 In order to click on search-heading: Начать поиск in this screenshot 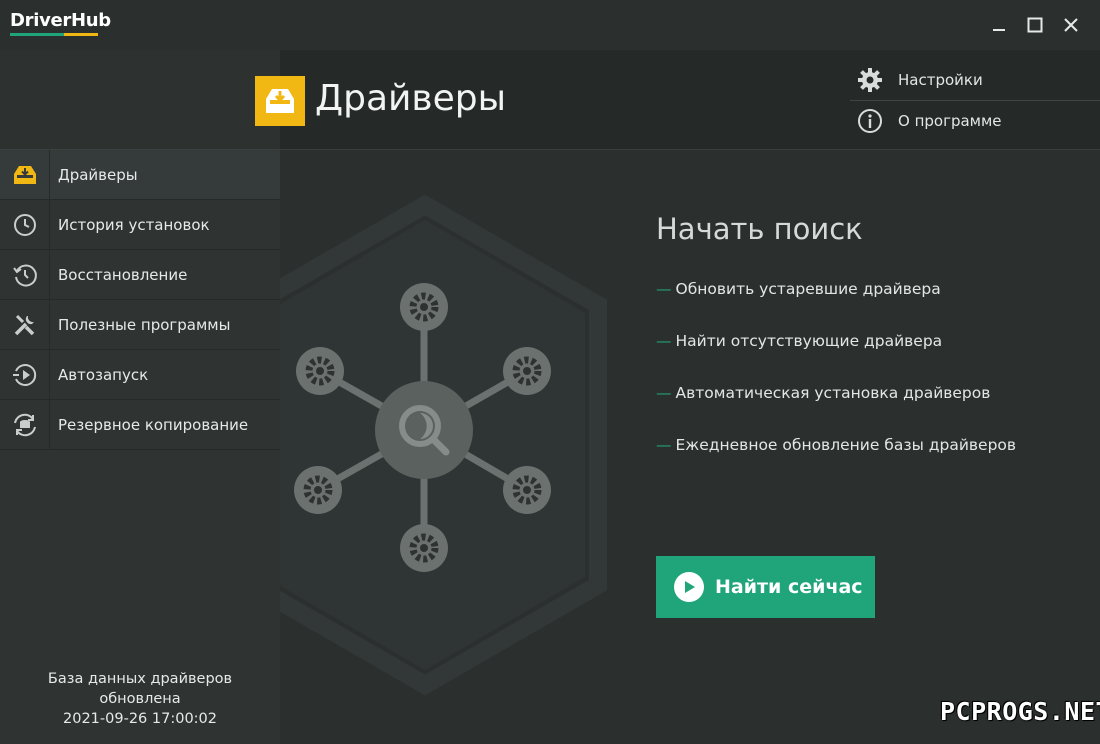, I will do `click(759, 229)`.